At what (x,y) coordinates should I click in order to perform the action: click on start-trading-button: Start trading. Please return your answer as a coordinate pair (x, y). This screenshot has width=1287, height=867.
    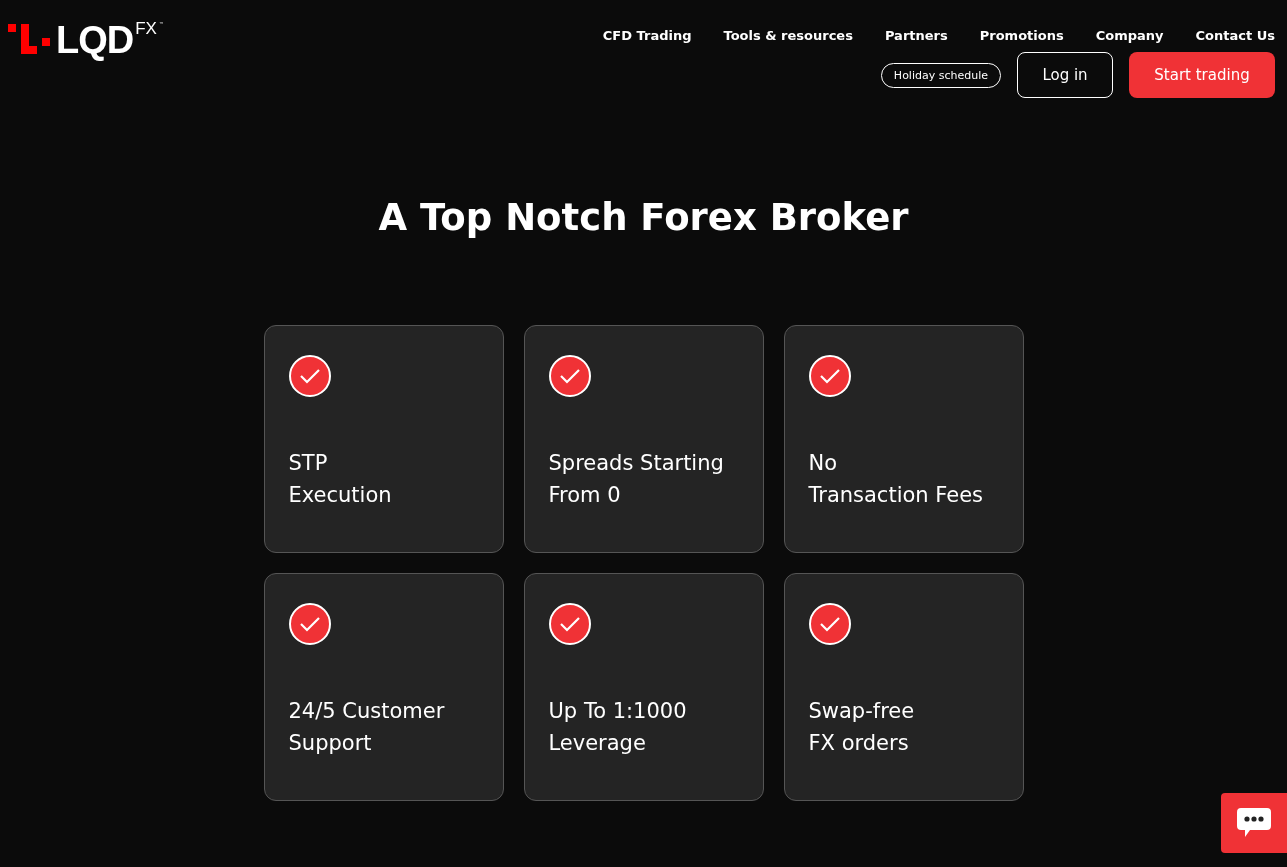
    Looking at the image, I should click on (1202, 75).